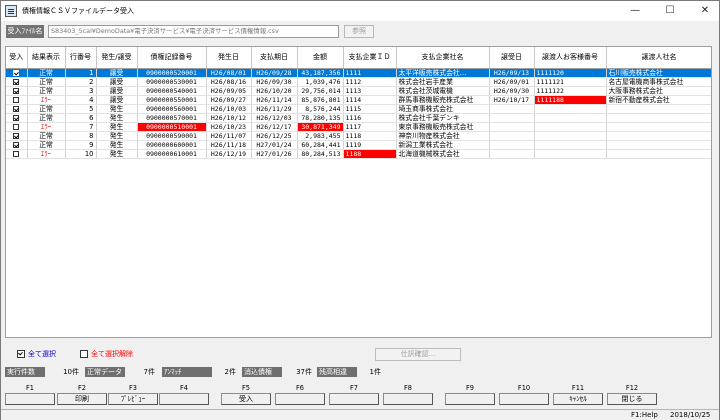 Image resolution: width=720 pixels, height=420 pixels. I want to click on cell-amount: 78,280,135, so click(320, 118).